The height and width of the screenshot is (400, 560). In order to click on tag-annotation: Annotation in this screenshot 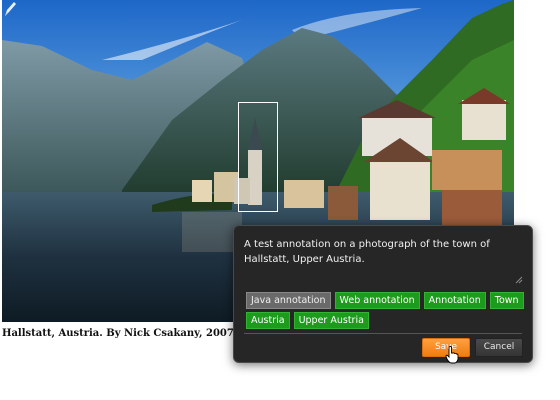, I will do `click(454, 300)`.